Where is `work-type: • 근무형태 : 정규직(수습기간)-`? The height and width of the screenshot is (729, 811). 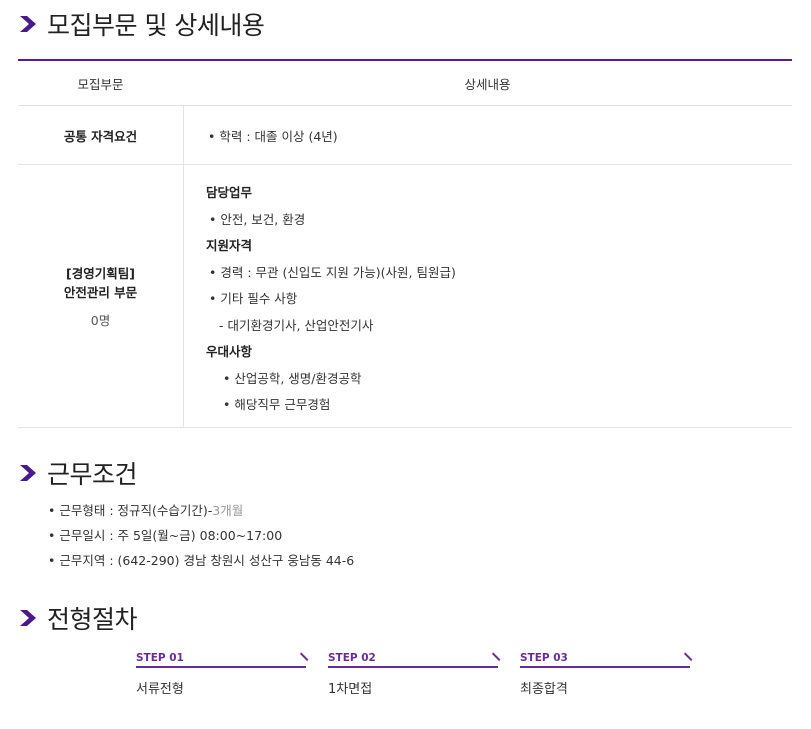
work-type: • 근무형태 : 정규직(수습기간)- is located at coordinates (130, 510).